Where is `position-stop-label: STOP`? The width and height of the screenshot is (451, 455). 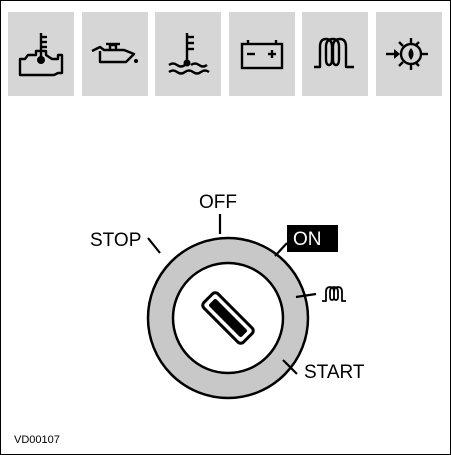
position-stop-label: STOP is located at coordinates (115, 240).